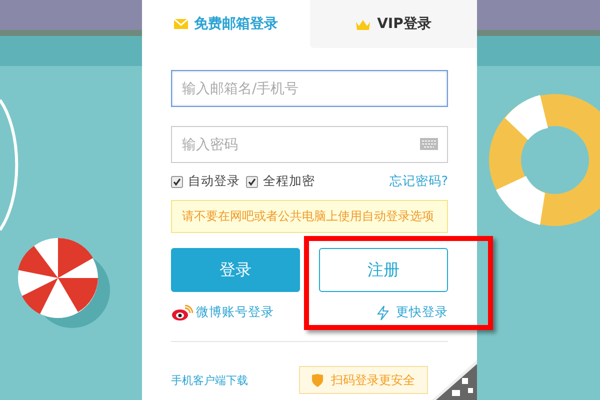 Image resolution: width=600 pixels, height=400 pixels. What do you see at coordinates (182, 312) in the screenshot?
I see `eye-logo-icon` at bounding box center [182, 312].